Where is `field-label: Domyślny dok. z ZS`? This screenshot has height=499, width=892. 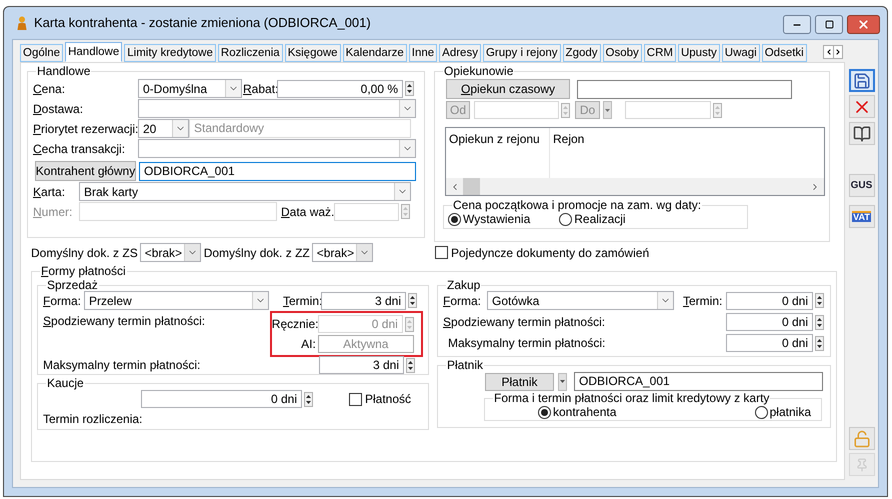
field-label: Domyślny dok. z ZS is located at coordinates (84, 253).